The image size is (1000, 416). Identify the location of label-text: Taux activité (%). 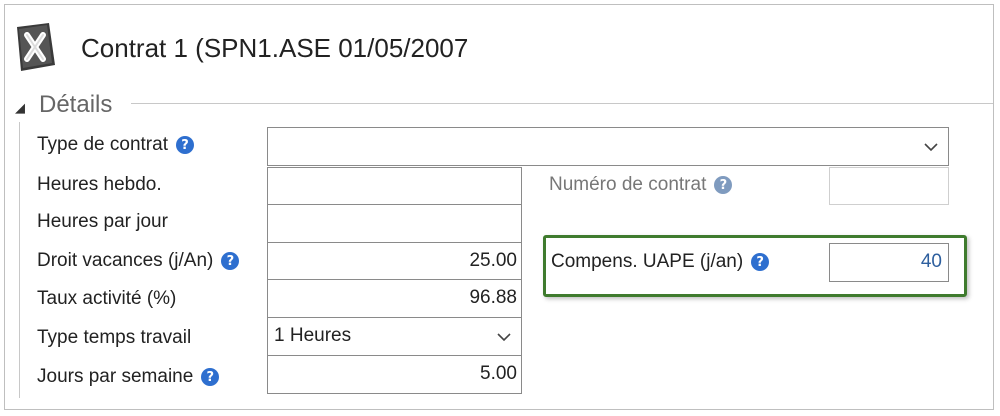
(107, 298).